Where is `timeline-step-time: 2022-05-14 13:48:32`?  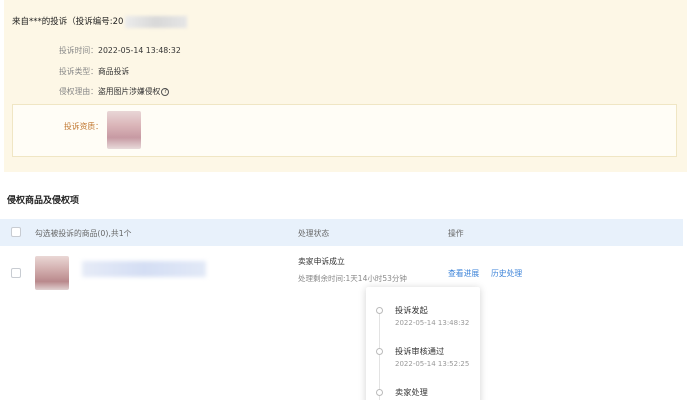 timeline-step-time: 2022-05-14 13:48:32 is located at coordinates (432, 323).